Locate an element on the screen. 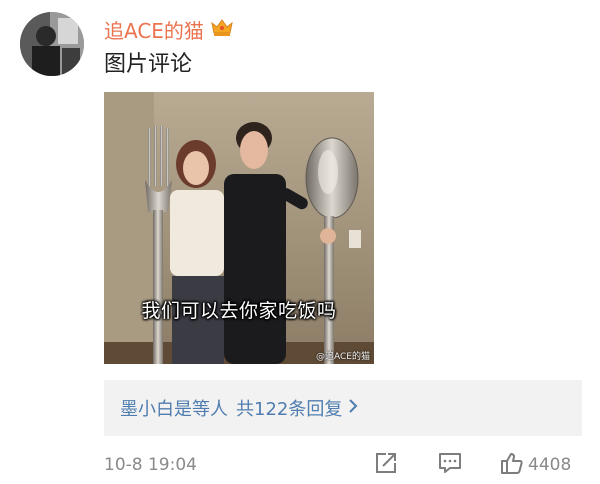 Image resolution: width=600 pixels, height=484 pixels. comment-button is located at coordinates (450, 465).